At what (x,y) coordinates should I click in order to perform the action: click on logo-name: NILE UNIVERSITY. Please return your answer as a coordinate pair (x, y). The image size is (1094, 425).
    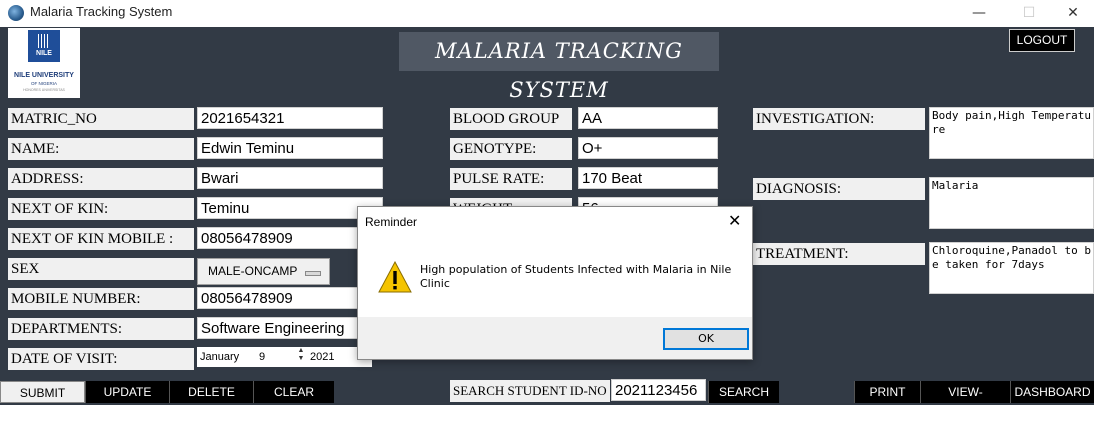
    Looking at the image, I should click on (44, 75).